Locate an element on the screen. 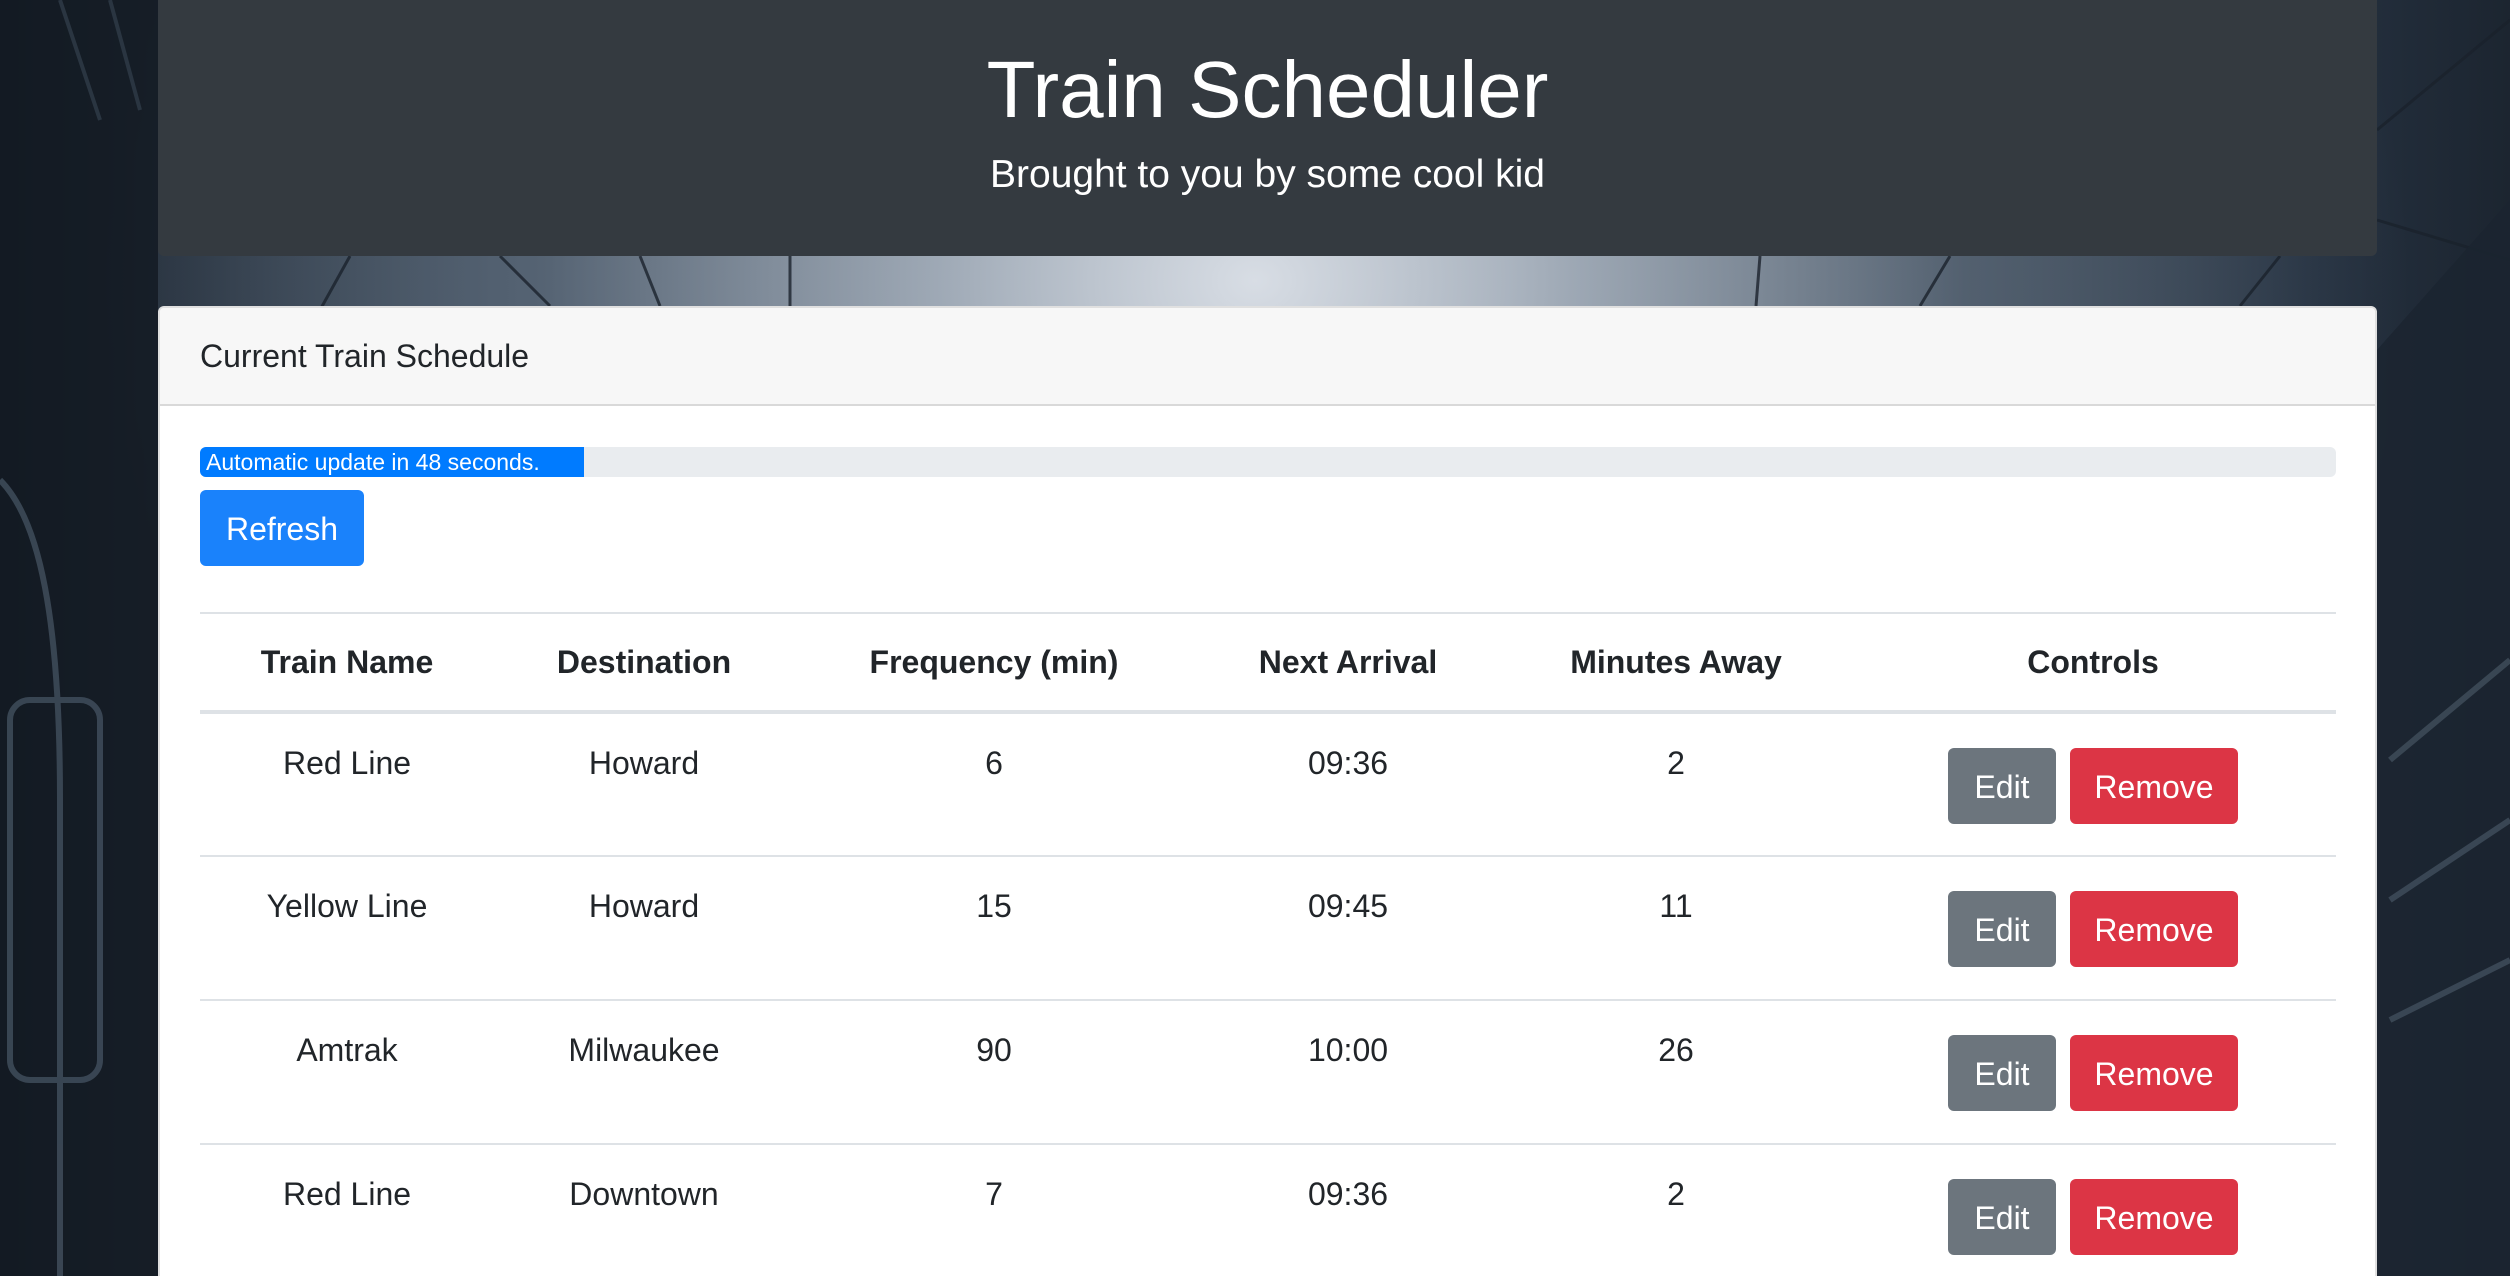 The width and height of the screenshot is (2510, 1276). column-header-frequency: Frequency (min) is located at coordinates (994, 663).